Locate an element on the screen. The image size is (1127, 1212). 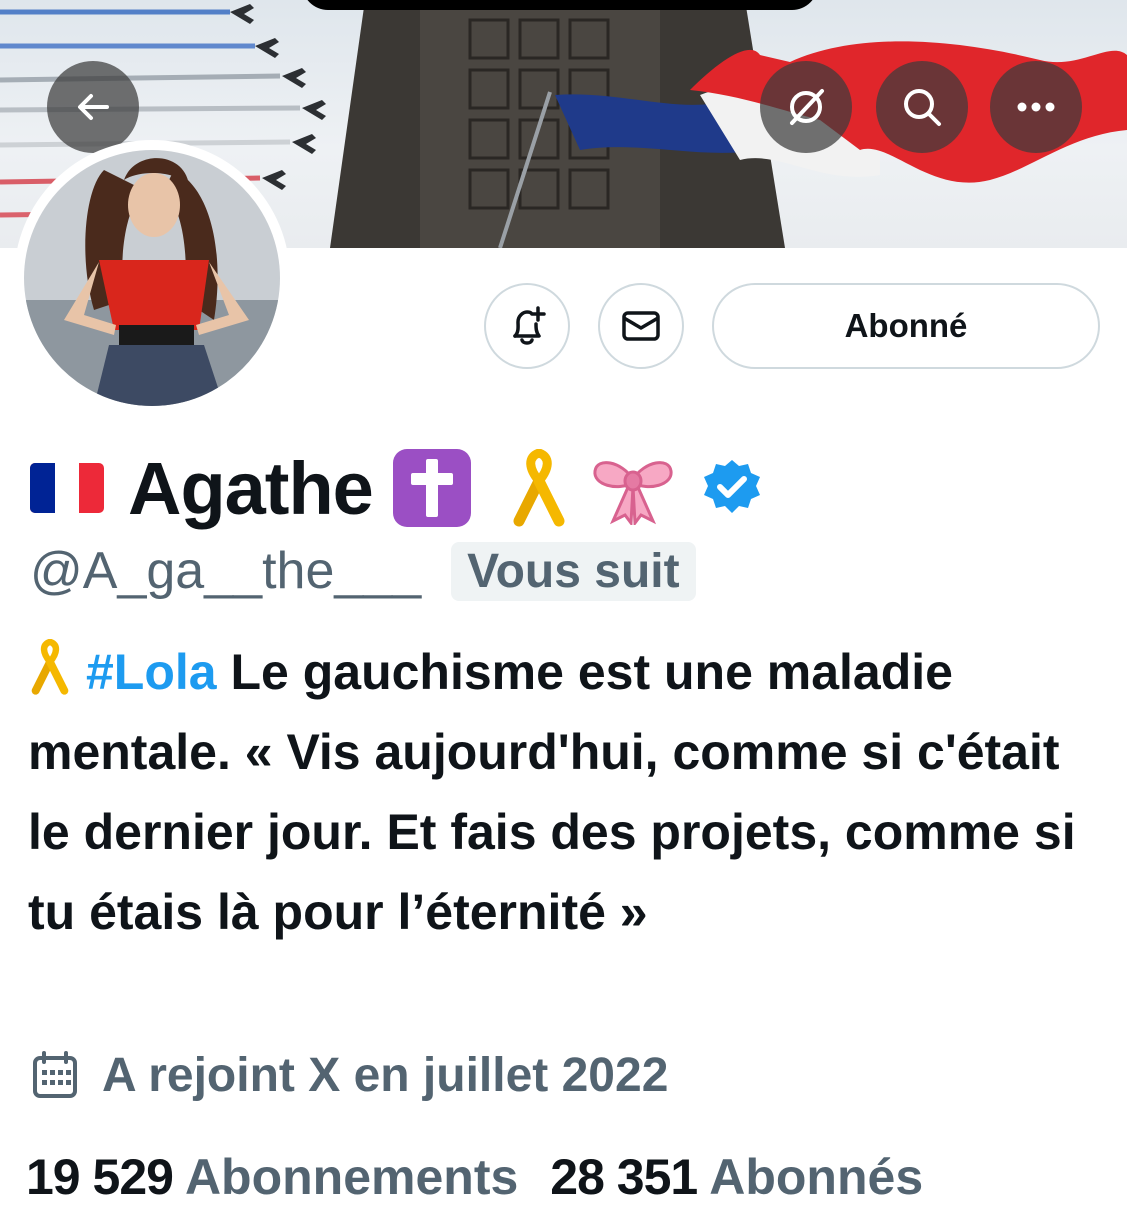
envelope-icon is located at coordinates (641, 326).